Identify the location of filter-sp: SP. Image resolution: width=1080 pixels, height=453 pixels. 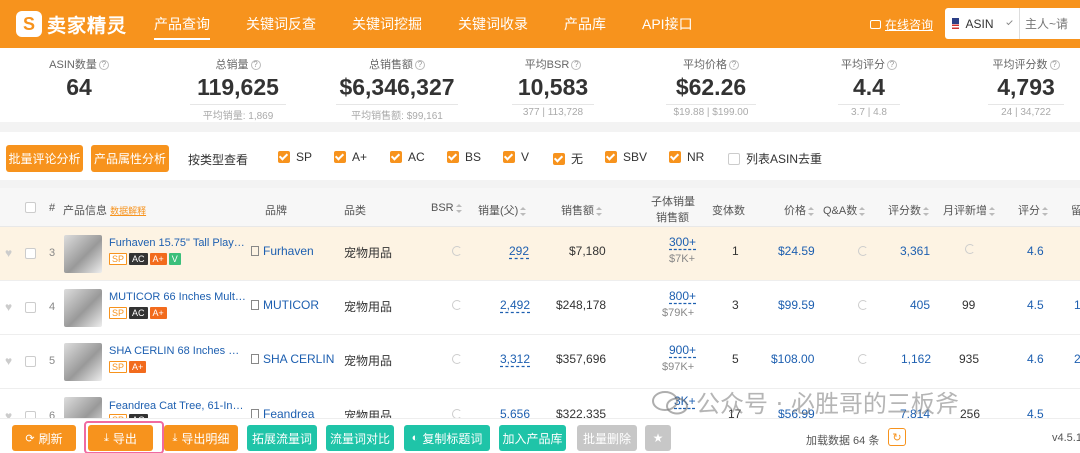
(295, 157).